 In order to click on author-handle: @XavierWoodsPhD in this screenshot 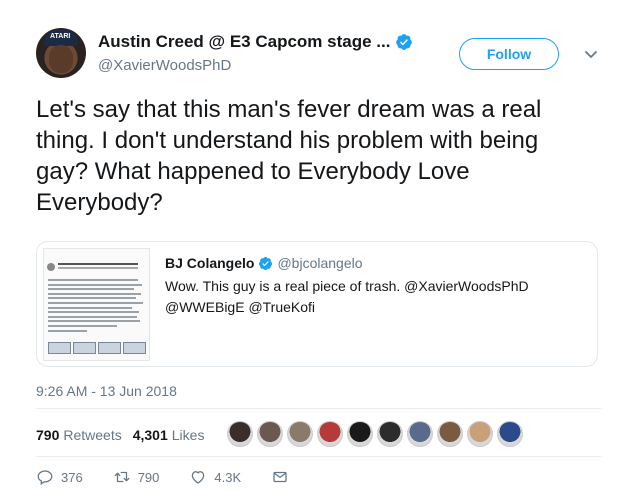, I will do `click(164, 65)`.